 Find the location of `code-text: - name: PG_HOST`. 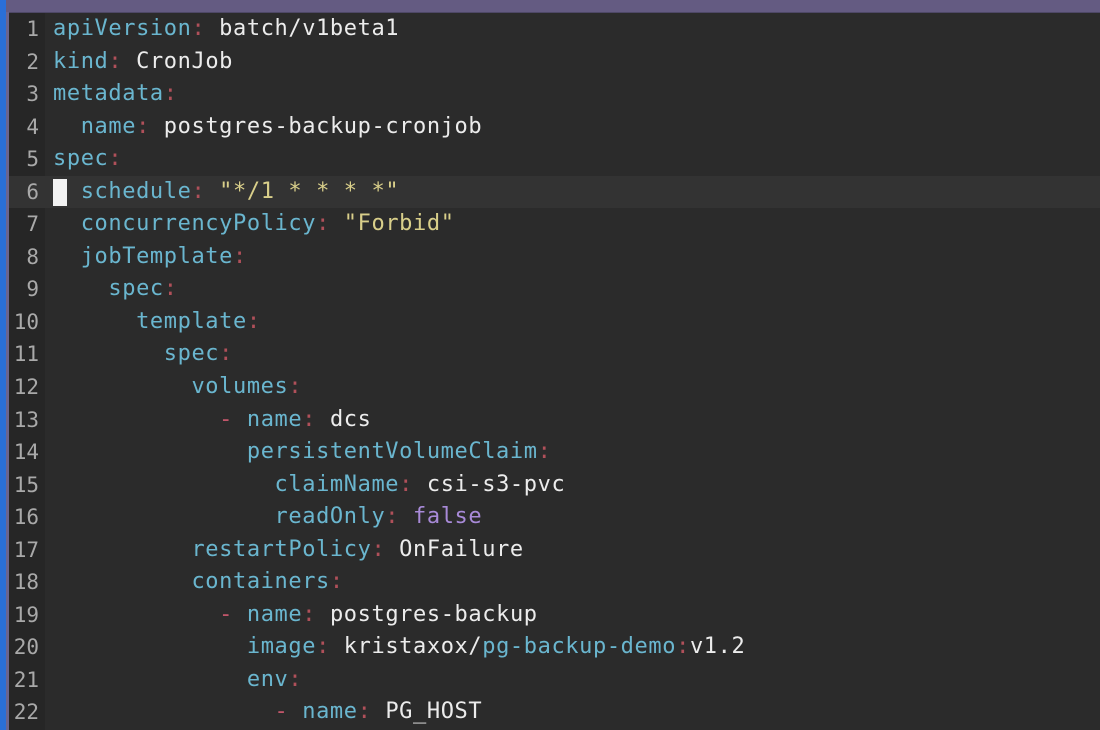

code-text: - name: PG_HOST is located at coordinates (267, 712).